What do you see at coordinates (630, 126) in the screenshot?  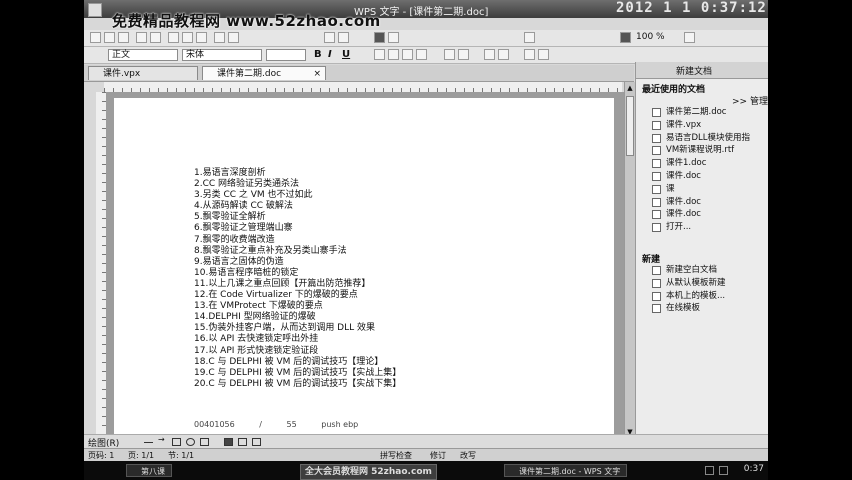 I see `scroll-thumb` at bounding box center [630, 126].